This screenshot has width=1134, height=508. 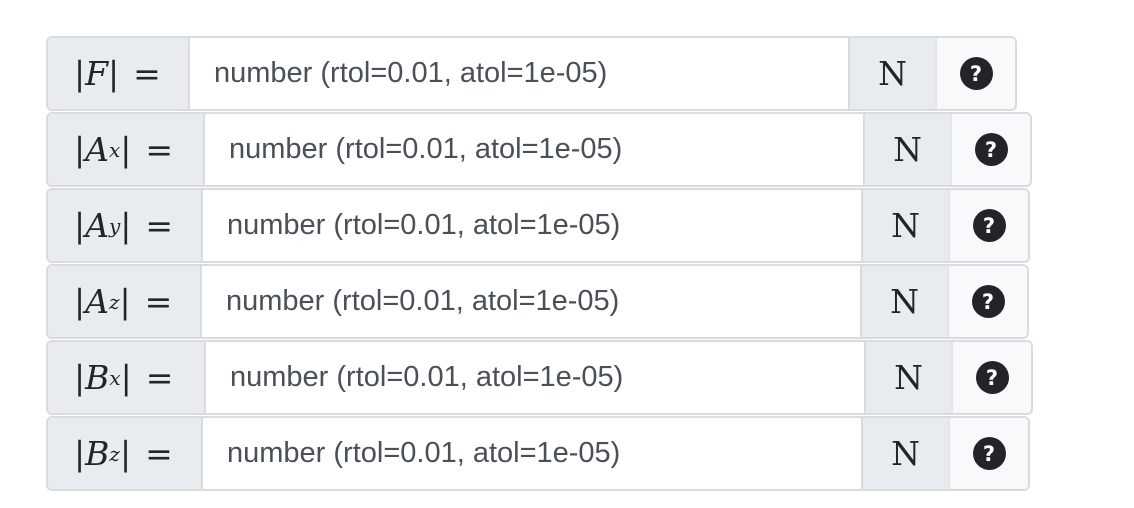 What do you see at coordinates (119, 73) in the screenshot?
I see `row-label-f: | F | =` at bounding box center [119, 73].